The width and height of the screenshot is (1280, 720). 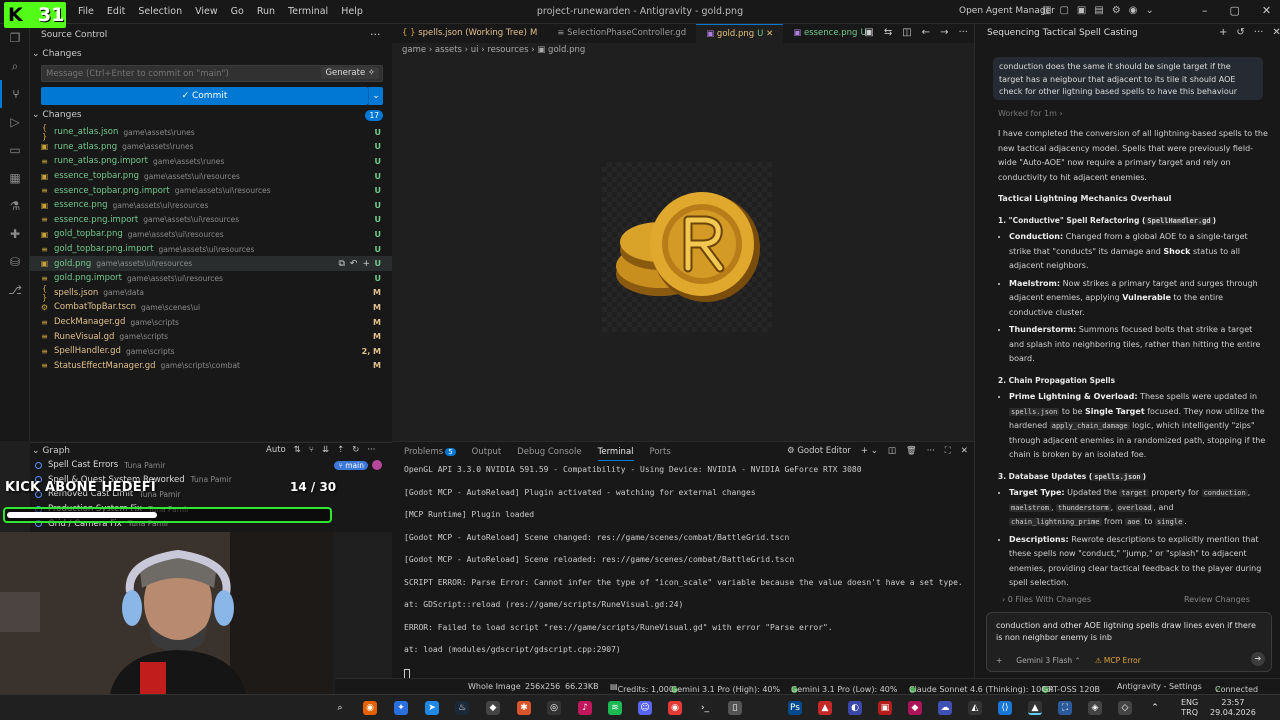 I want to click on menu-terminal: Terminal, so click(x=308, y=11).